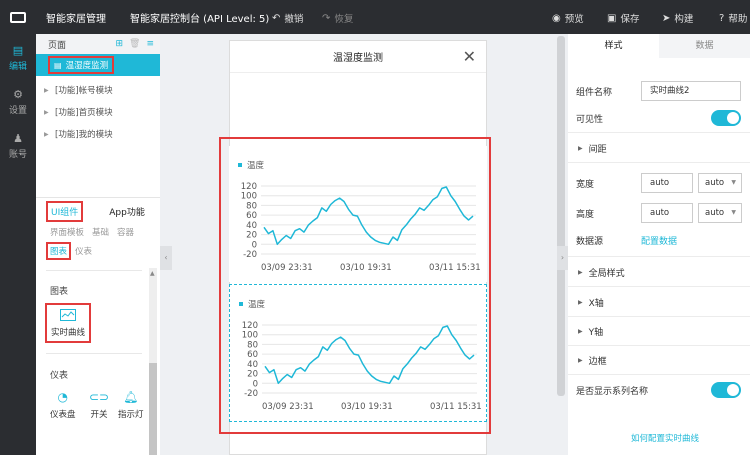 Image resolution: width=750 pixels, height=455 pixels. Describe the element at coordinates (59, 251) in the screenshot. I see `subtab-charts: 图表` at that location.